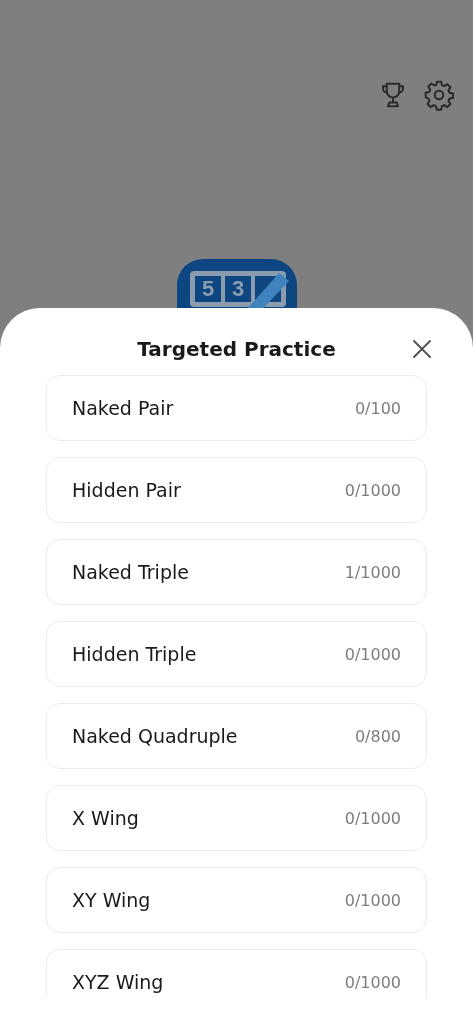 The width and height of the screenshot is (473, 1024). What do you see at coordinates (111, 900) in the screenshot?
I see `technique-name: XY Wing` at bounding box center [111, 900].